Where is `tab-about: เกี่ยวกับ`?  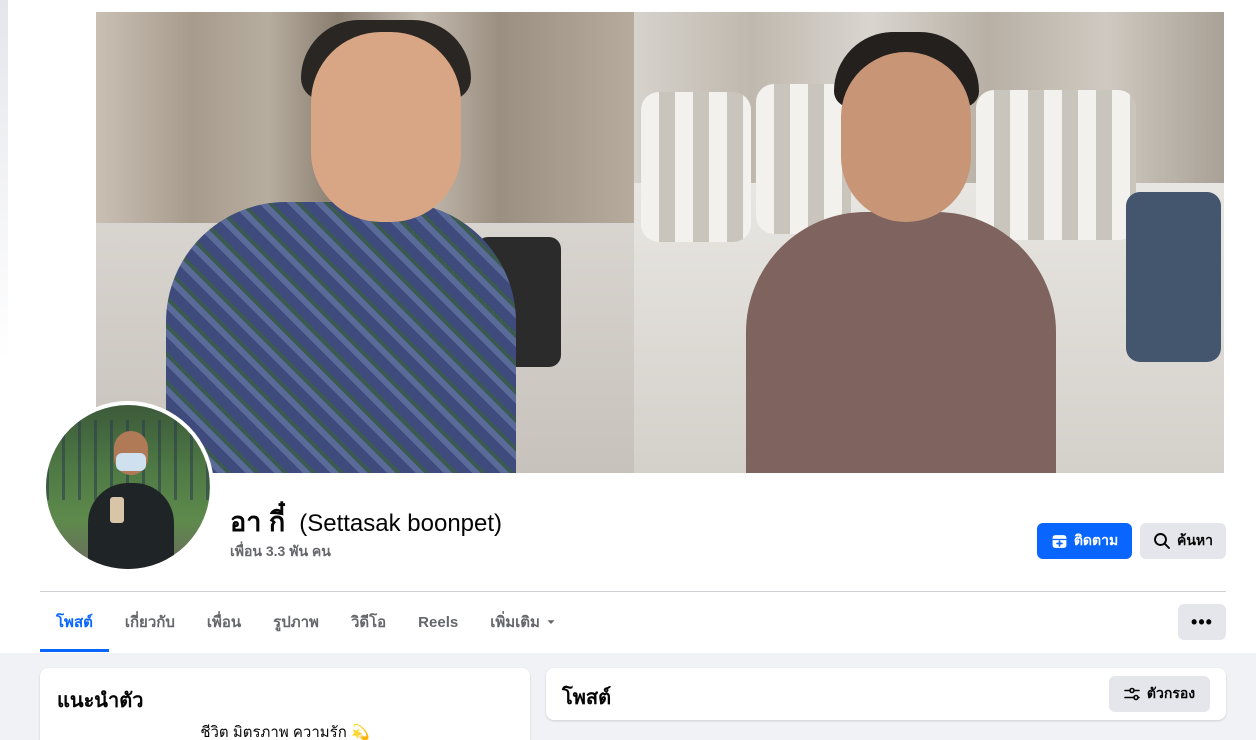
tab-about: เกี่ยวกับ is located at coordinates (150, 622).